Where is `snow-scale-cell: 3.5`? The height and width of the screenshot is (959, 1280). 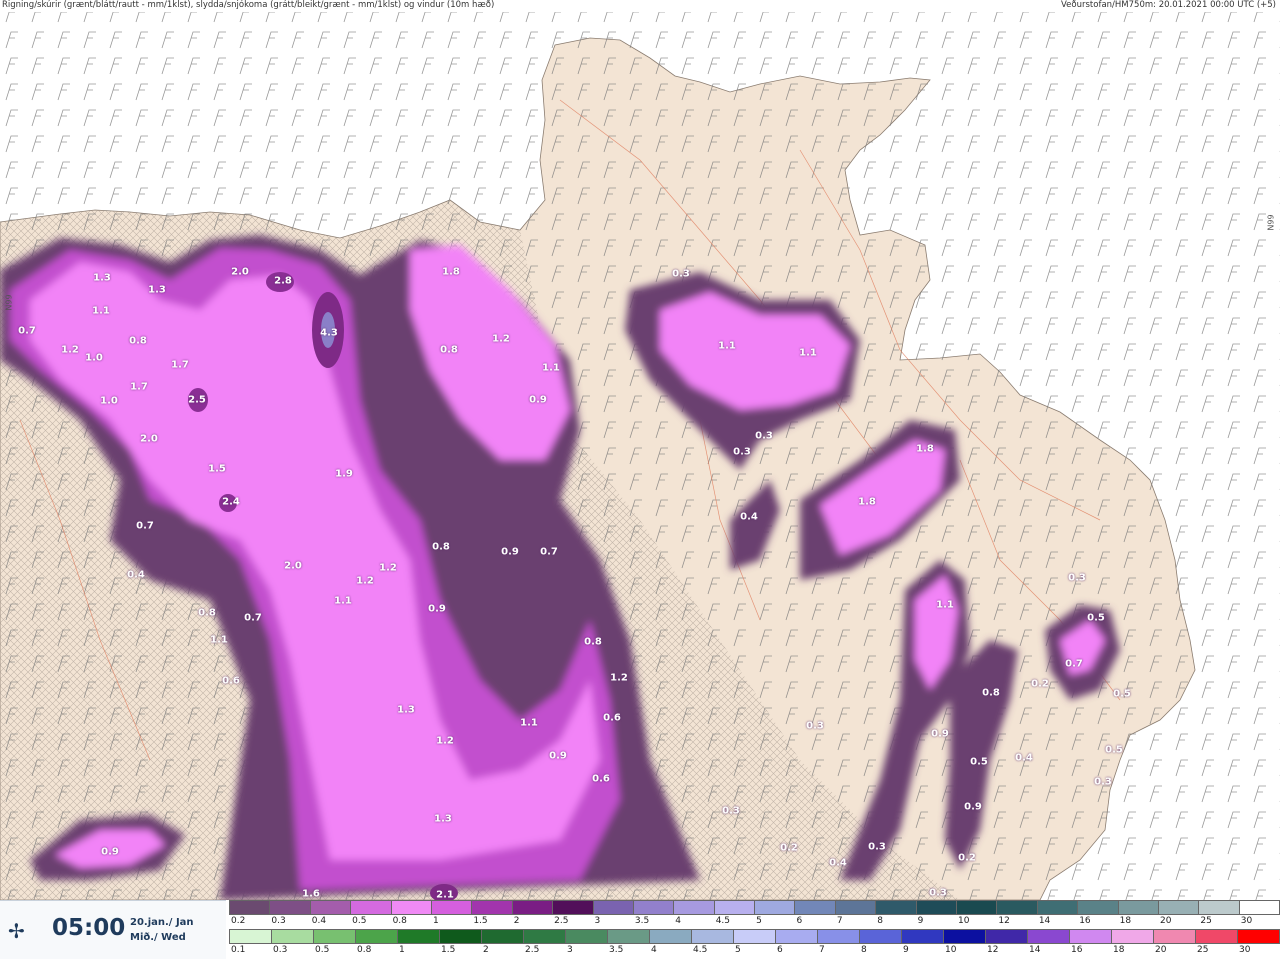 snow-scale-cell: 3.5 is located at coordinates (653, 913).